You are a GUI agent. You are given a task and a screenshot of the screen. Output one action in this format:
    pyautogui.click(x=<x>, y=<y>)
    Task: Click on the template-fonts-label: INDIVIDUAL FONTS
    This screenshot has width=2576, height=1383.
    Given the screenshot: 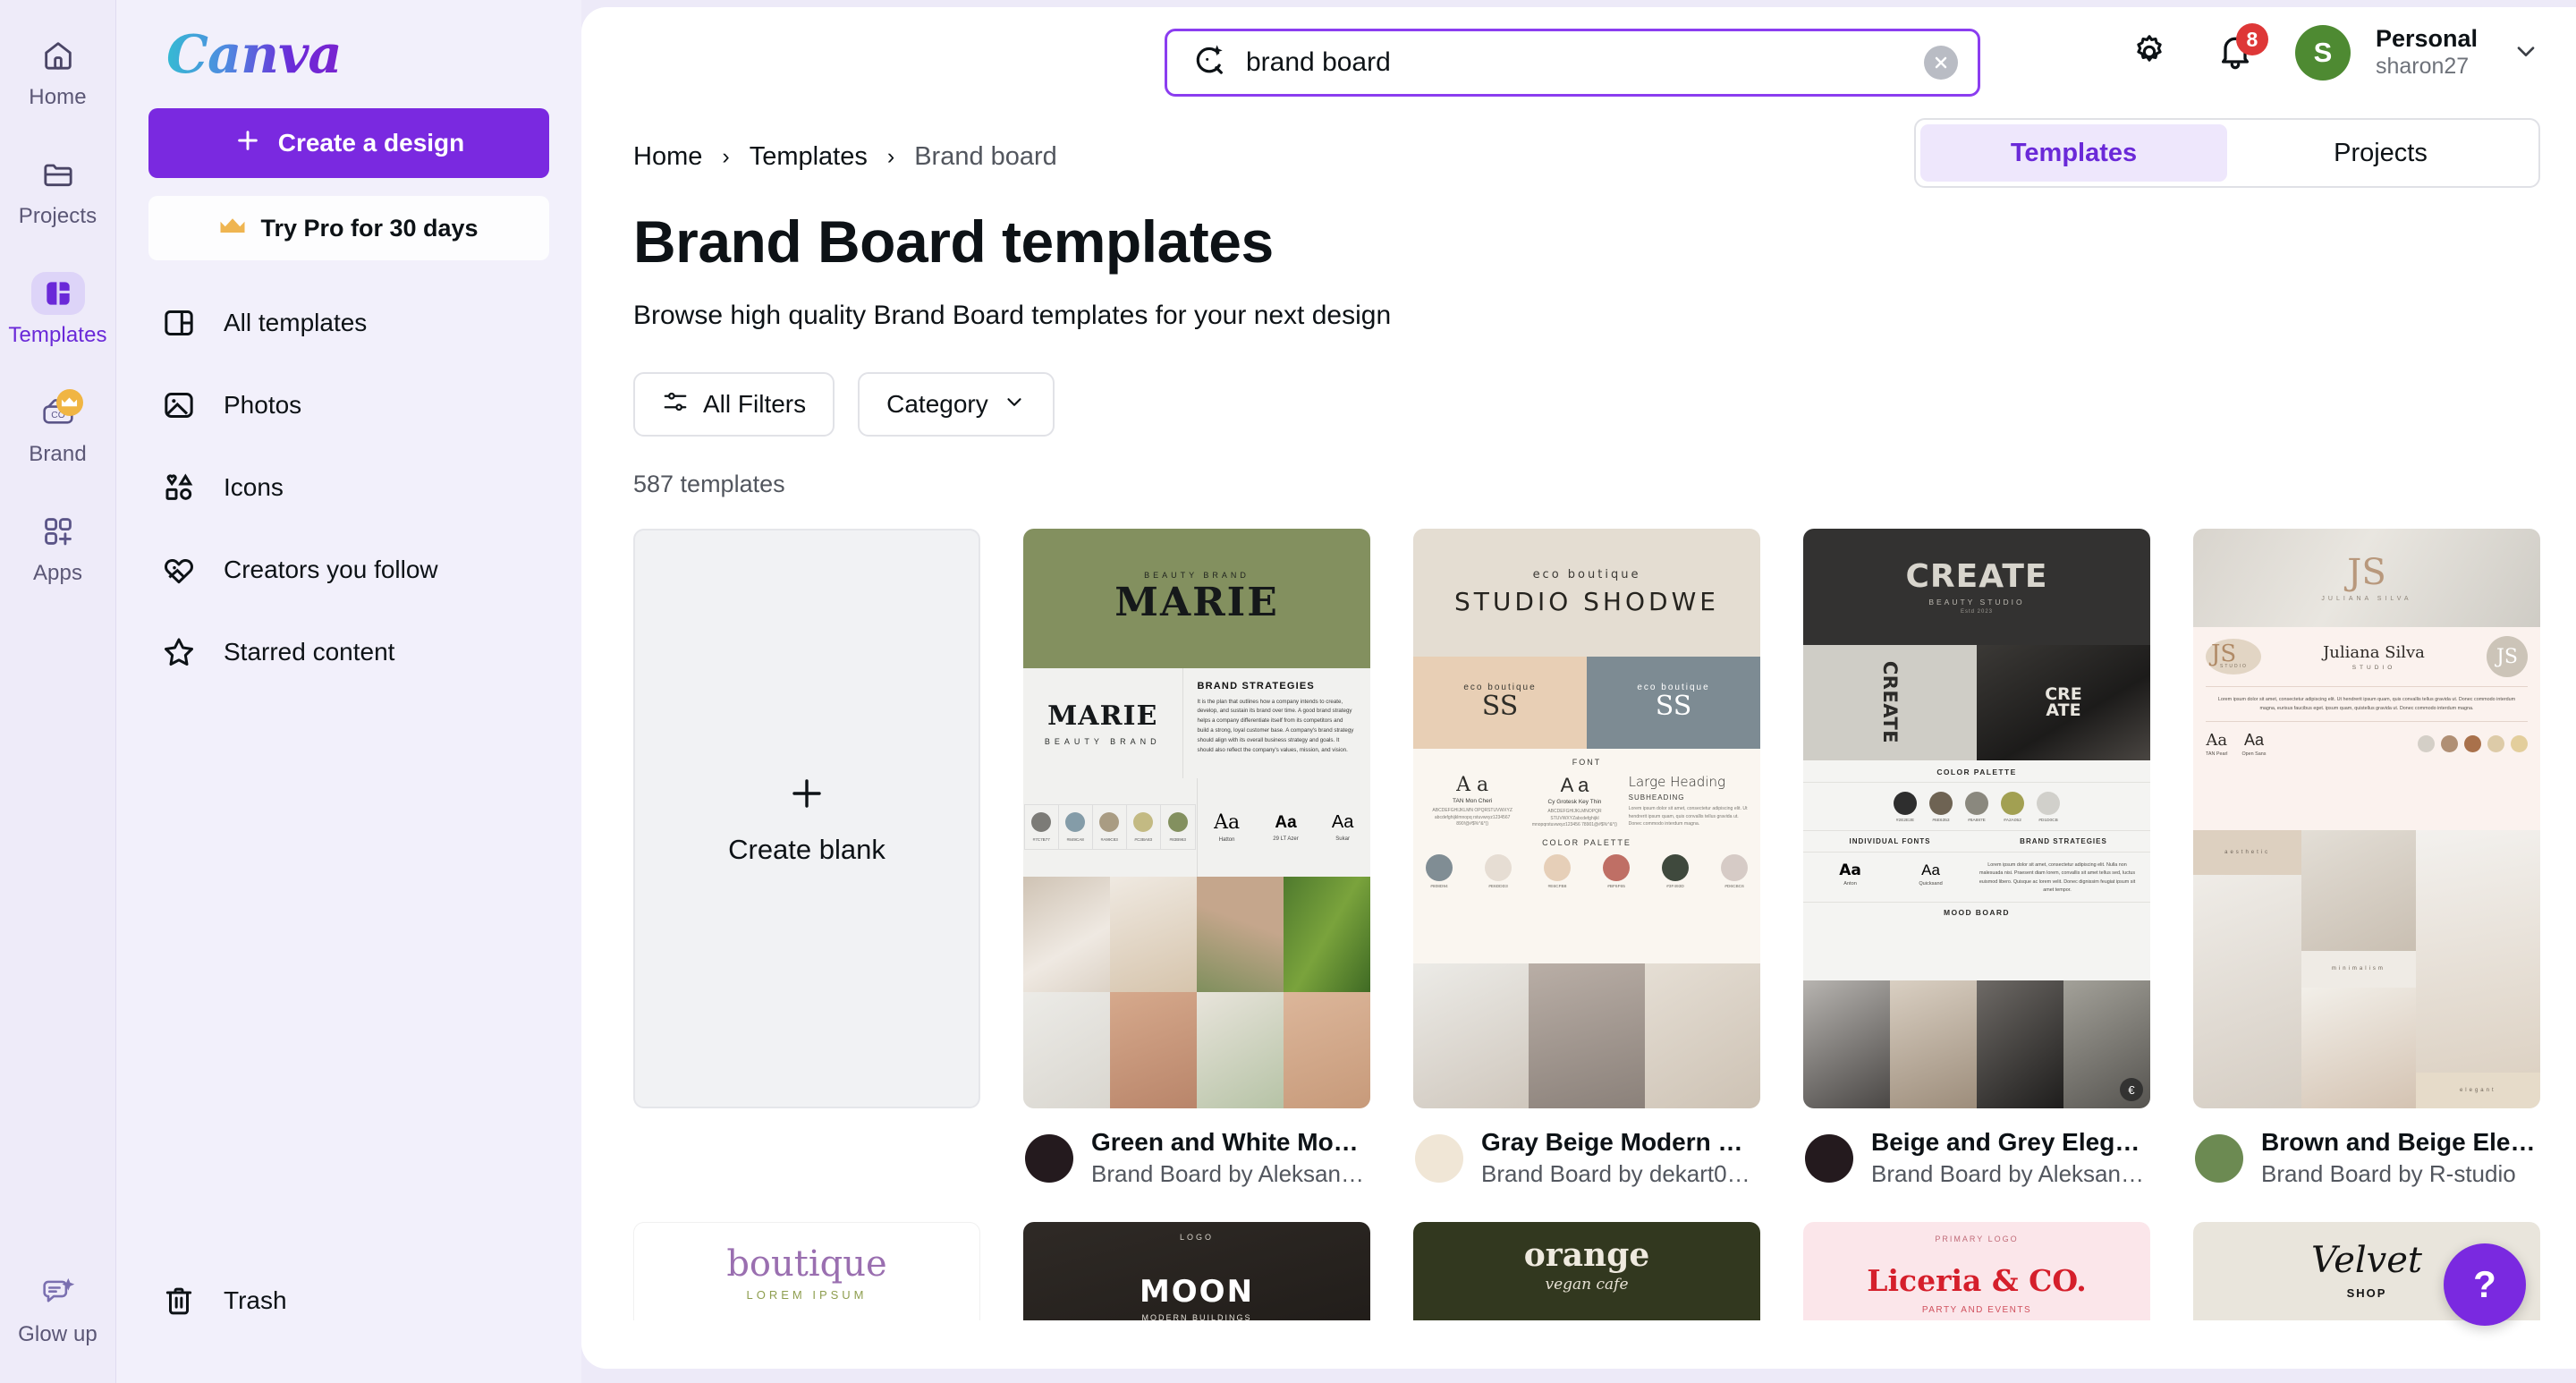 What is the action you would take?
    pyautogui.click(x=1890, y=842)
    